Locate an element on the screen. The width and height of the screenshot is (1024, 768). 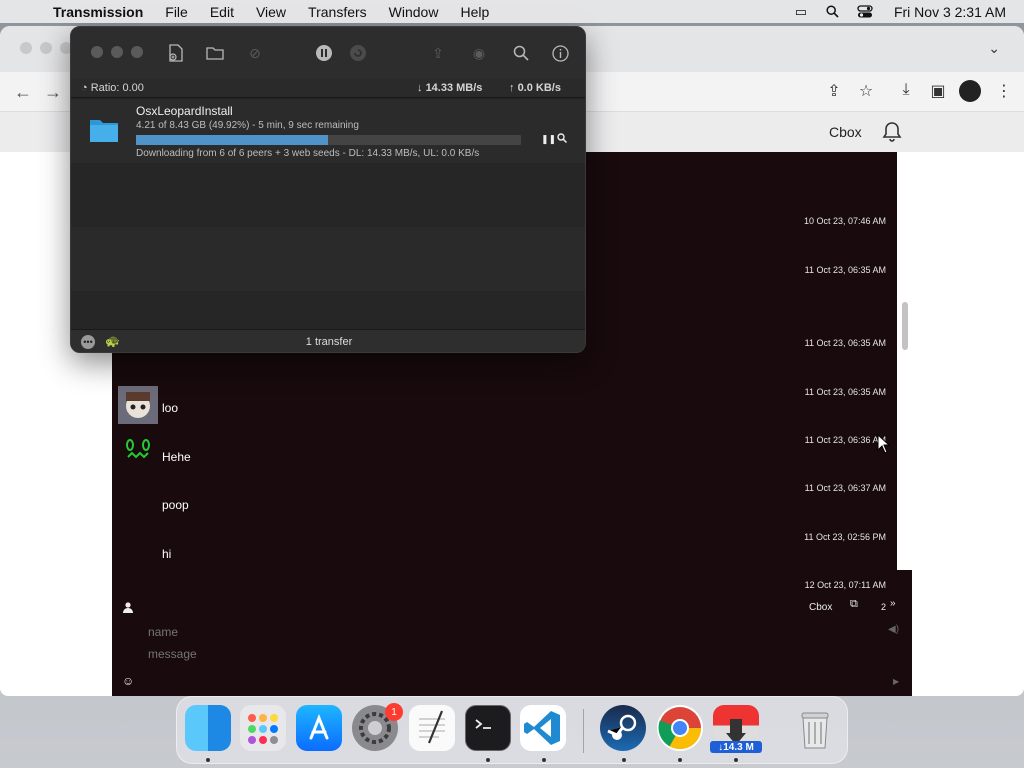
double-chevron-down-icon: » is located at coordinates (893, 603).